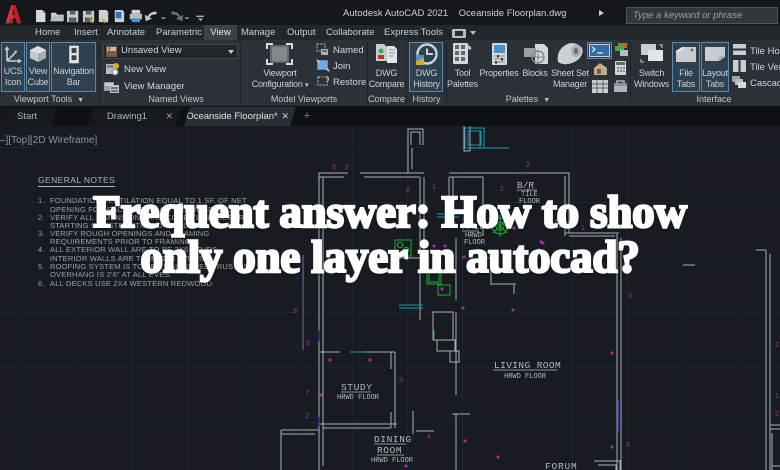 Image resolution: width=780 pixels, height=470 pixels. I want to click on svg-text: DINING, so click(393, 439).